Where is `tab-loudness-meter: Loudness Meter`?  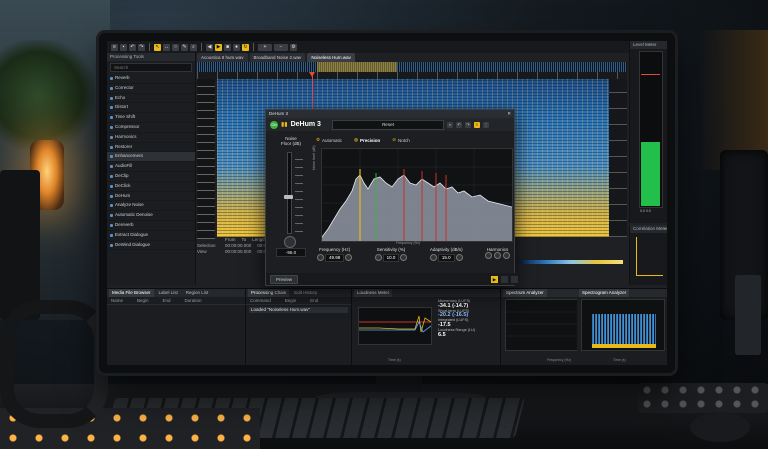 tab-loudness-meter: Loudness Meter is located at coordinates (373, 293).